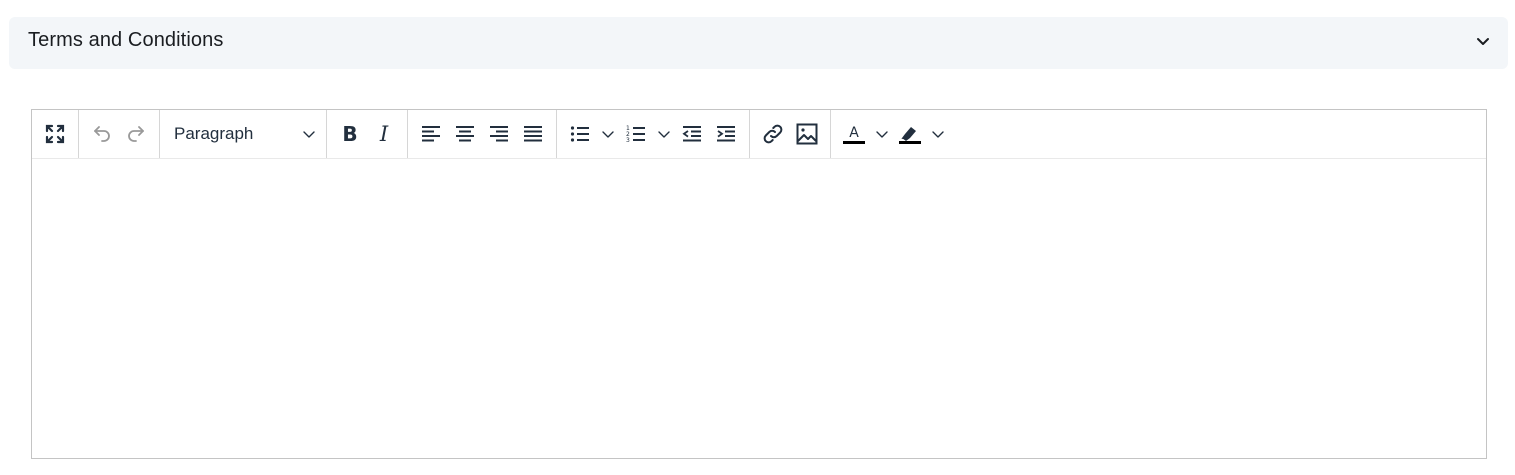  Describe the element at coordinates (628, 140) in the screenshot. I see `svg-text: 3` at that location.